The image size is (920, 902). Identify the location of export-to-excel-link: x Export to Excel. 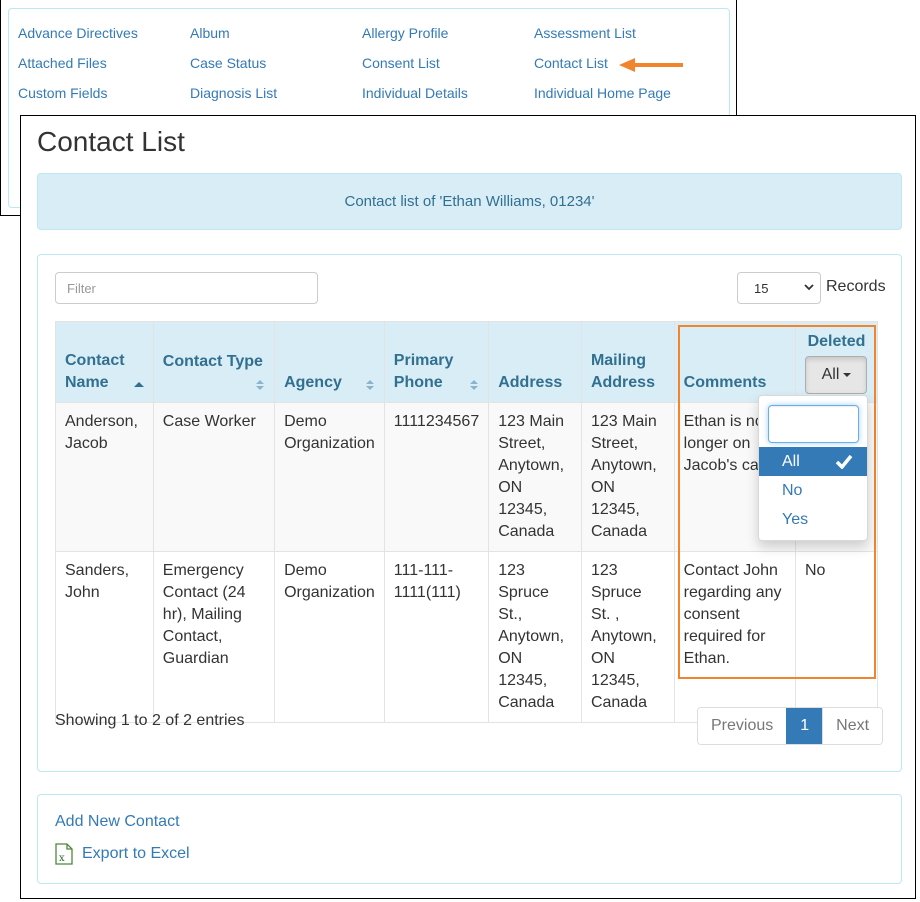
(122, 854).